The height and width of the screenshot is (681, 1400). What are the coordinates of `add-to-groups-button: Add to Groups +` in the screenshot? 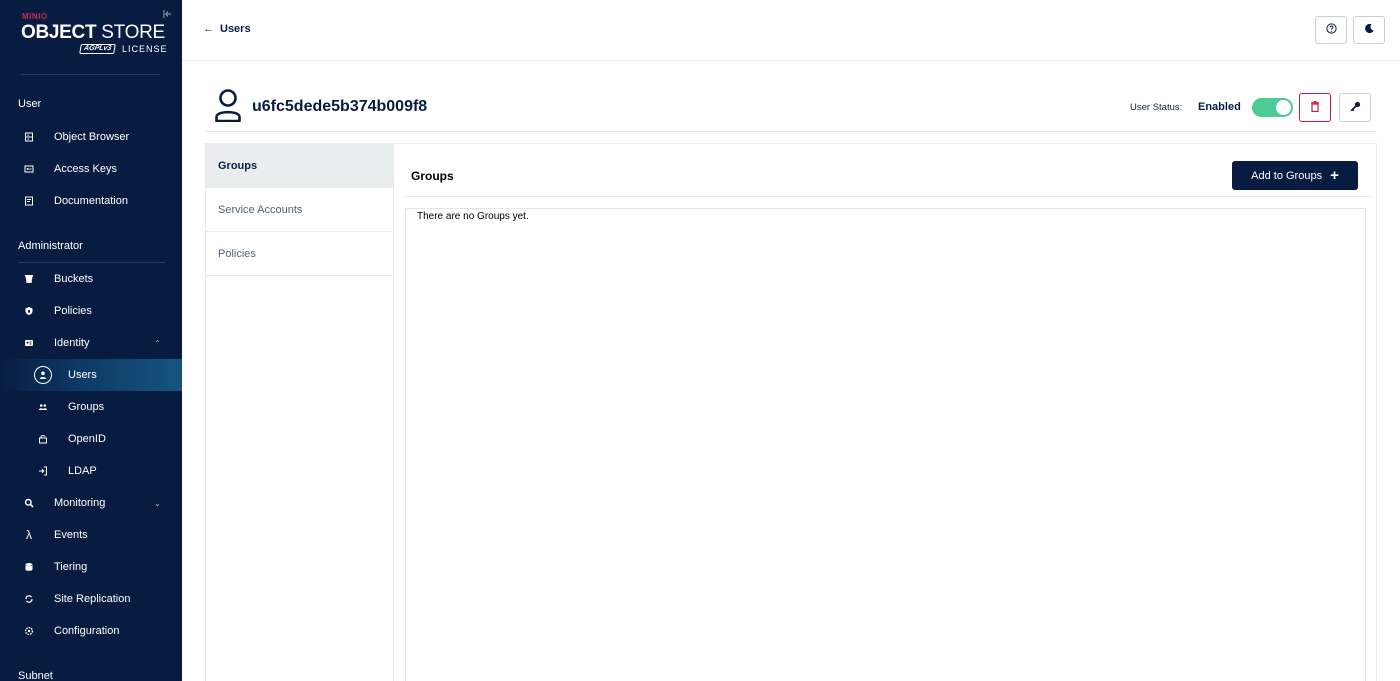 It's located at (1295, 175).